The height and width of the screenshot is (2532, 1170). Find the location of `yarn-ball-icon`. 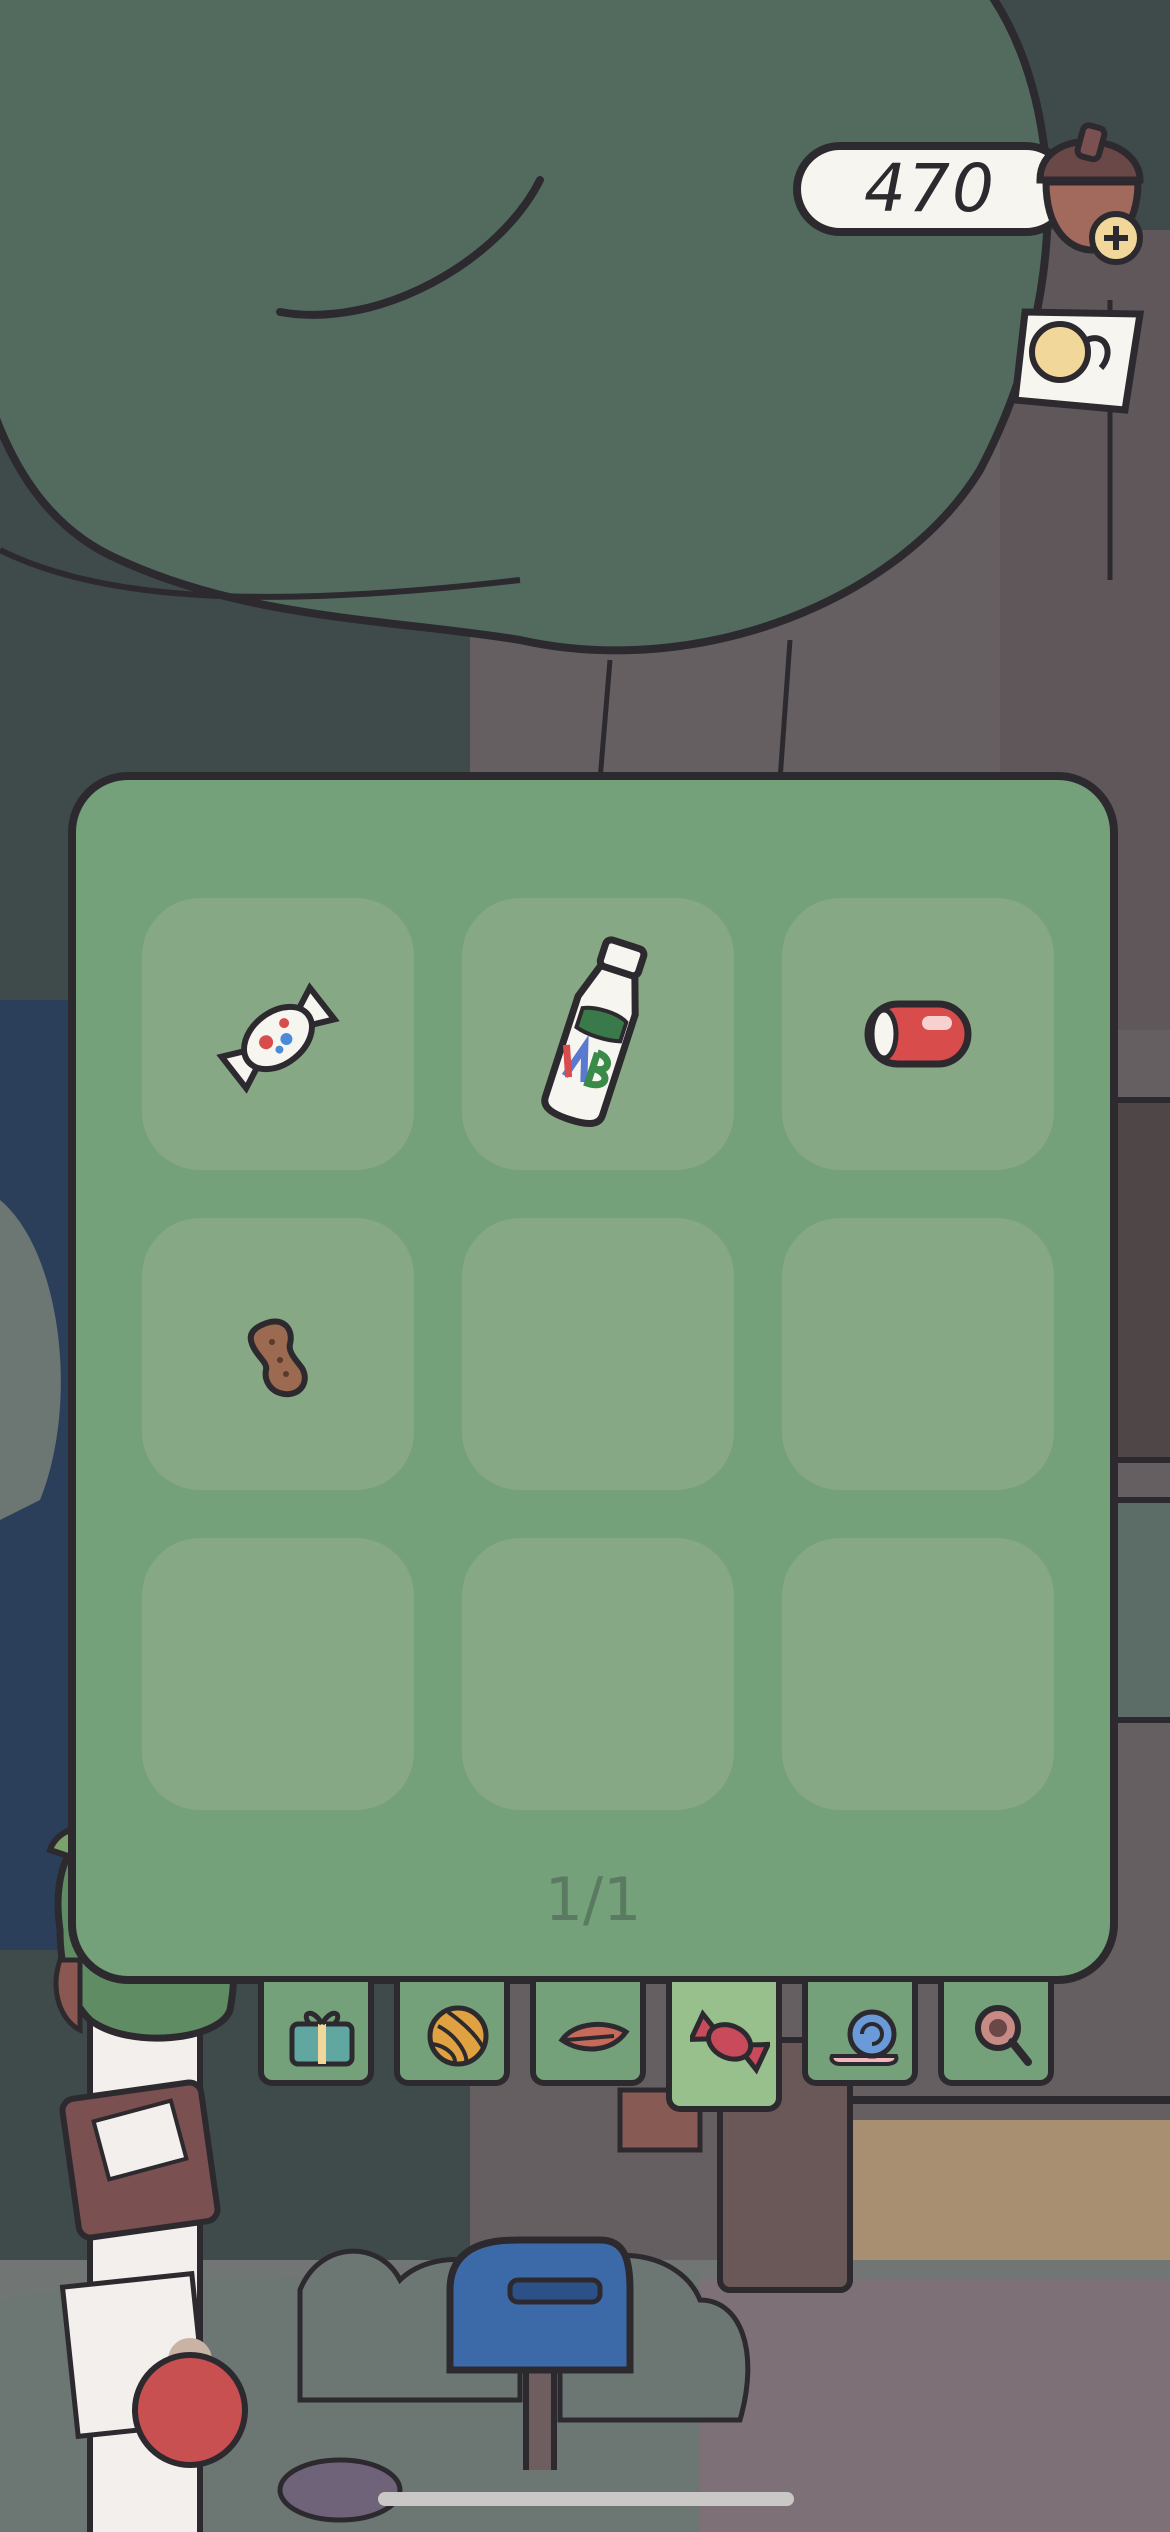

yarn-ball-icon is located at coordinates (458, 2036).